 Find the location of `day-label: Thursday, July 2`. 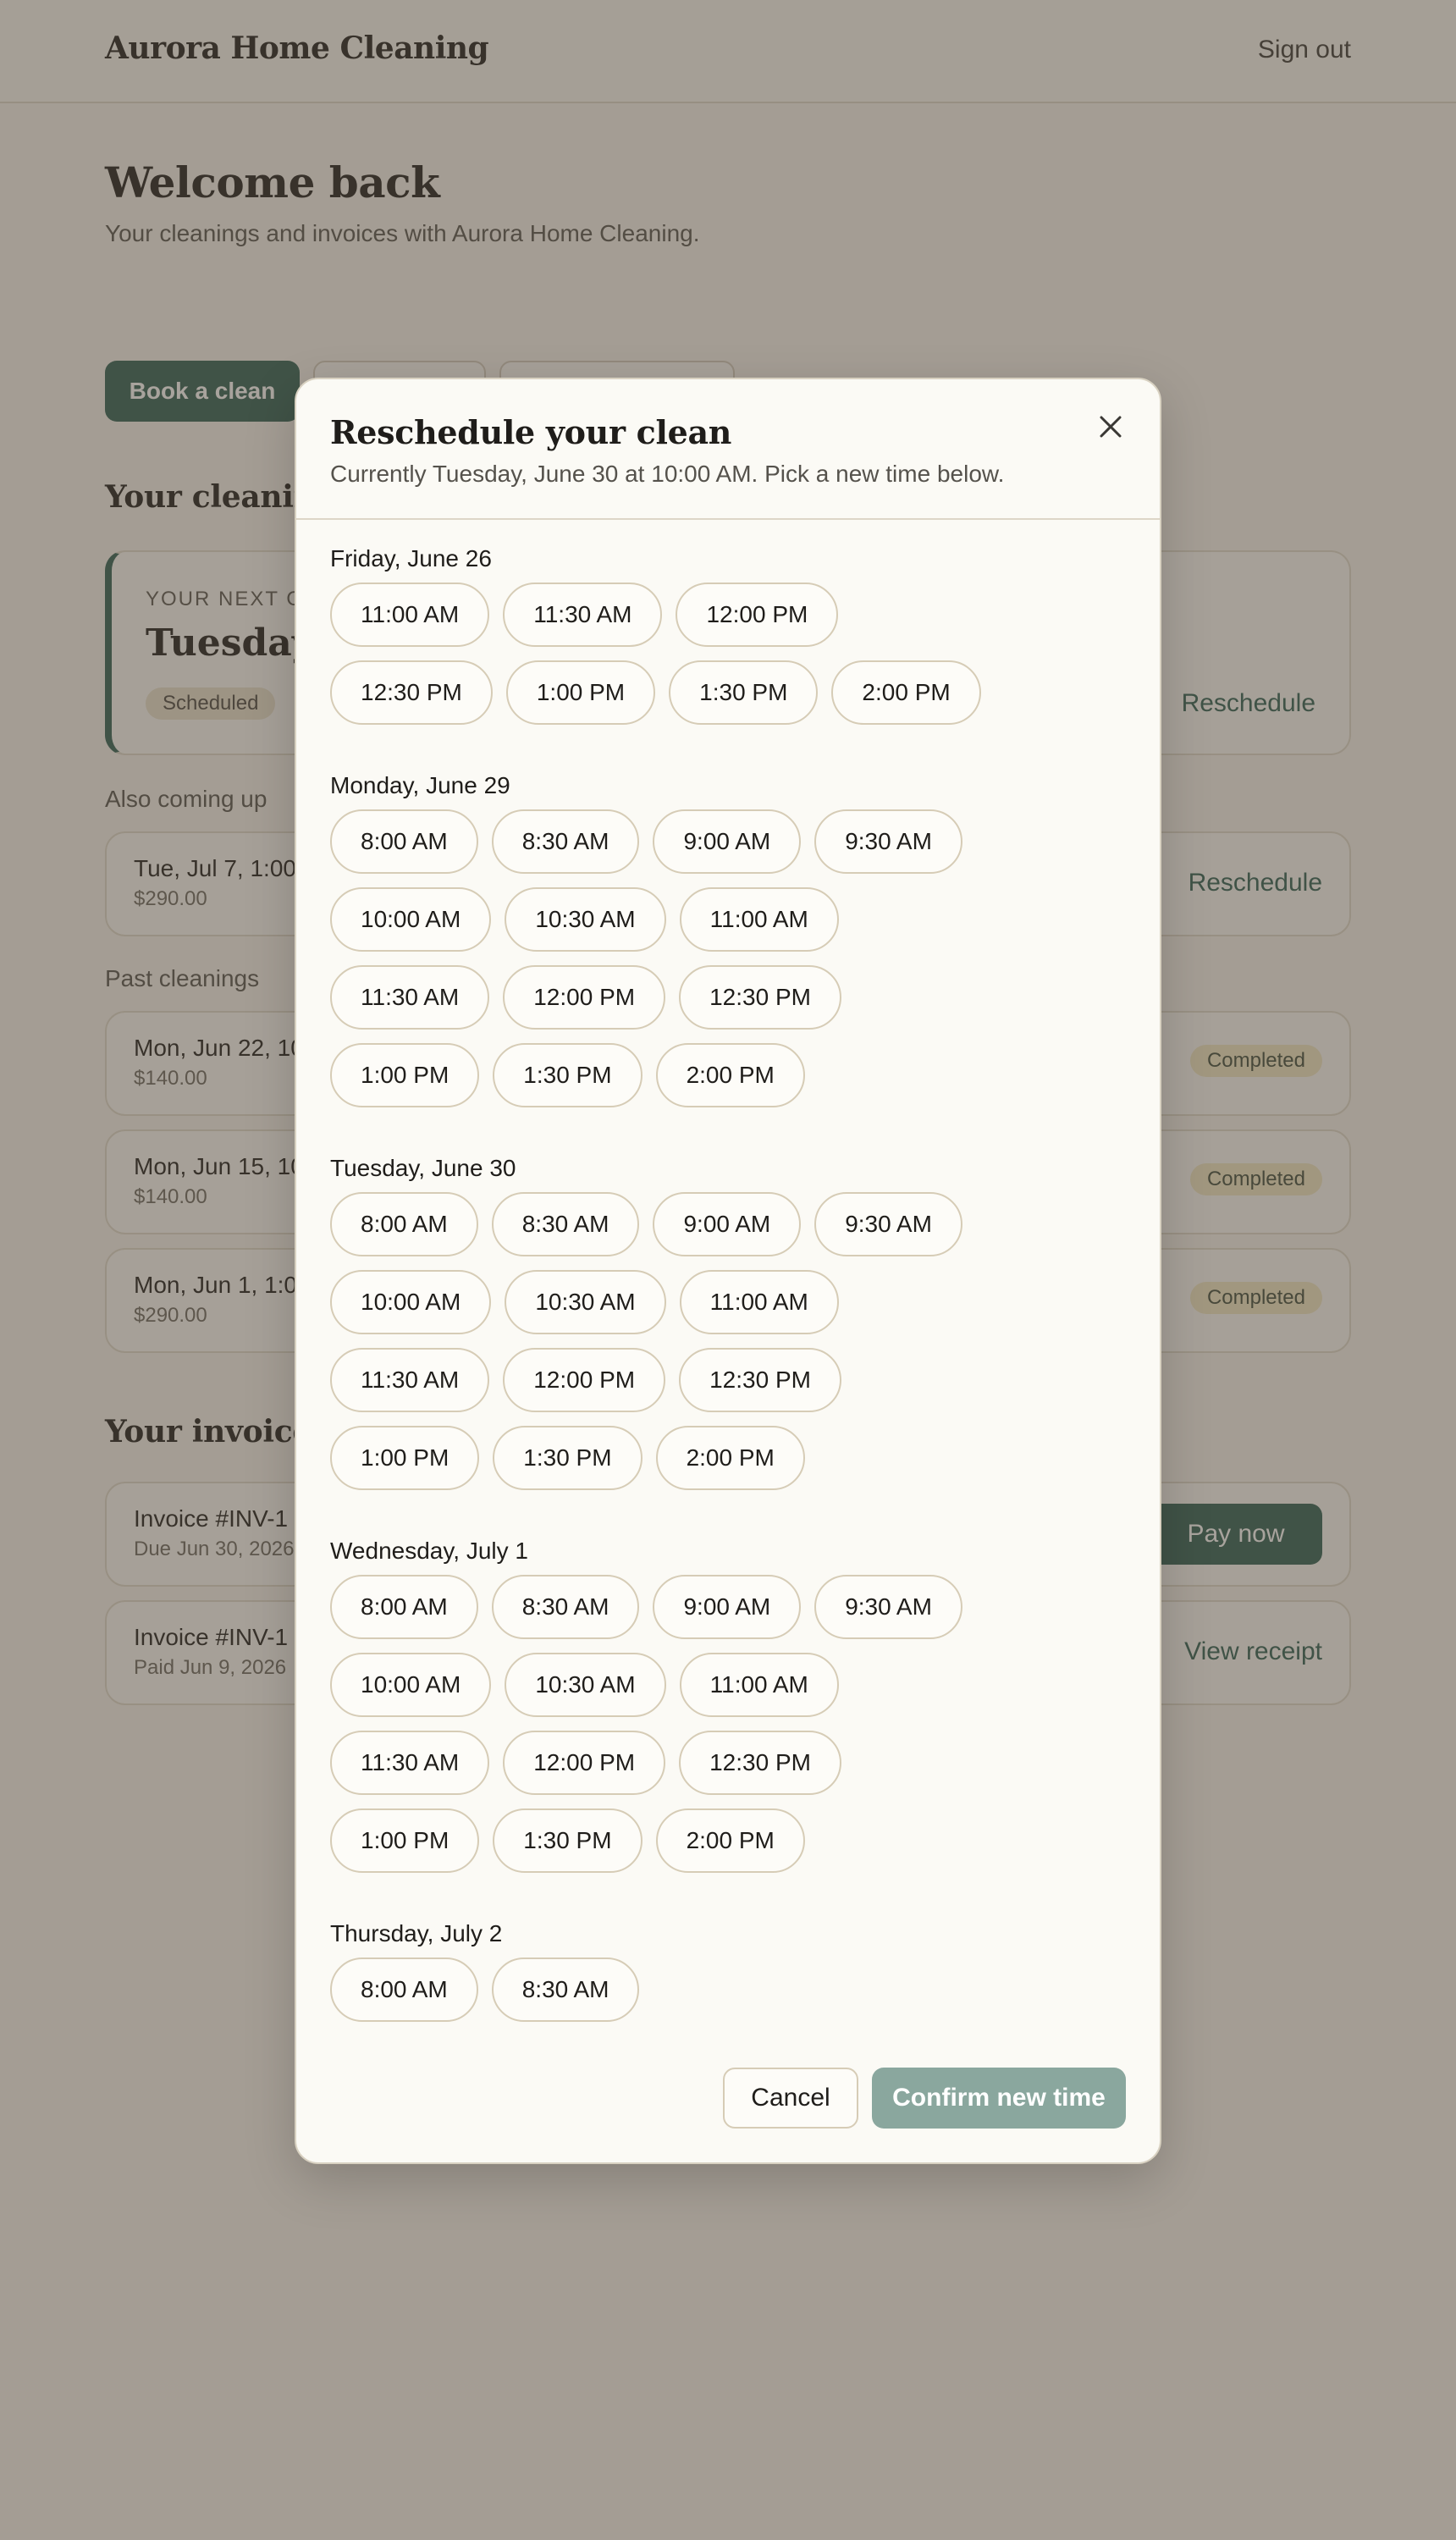

day-label: Thursday, July 2 is located at coordinates (416, 1933).